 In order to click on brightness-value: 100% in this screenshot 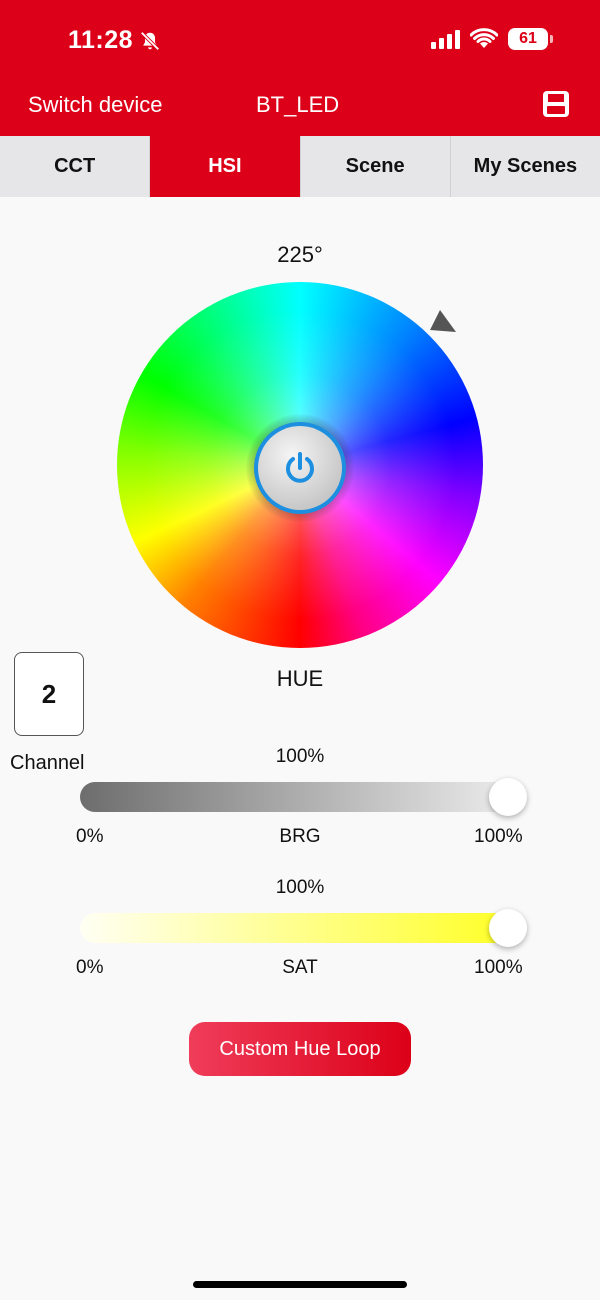, I will do `click(300, 756)`.